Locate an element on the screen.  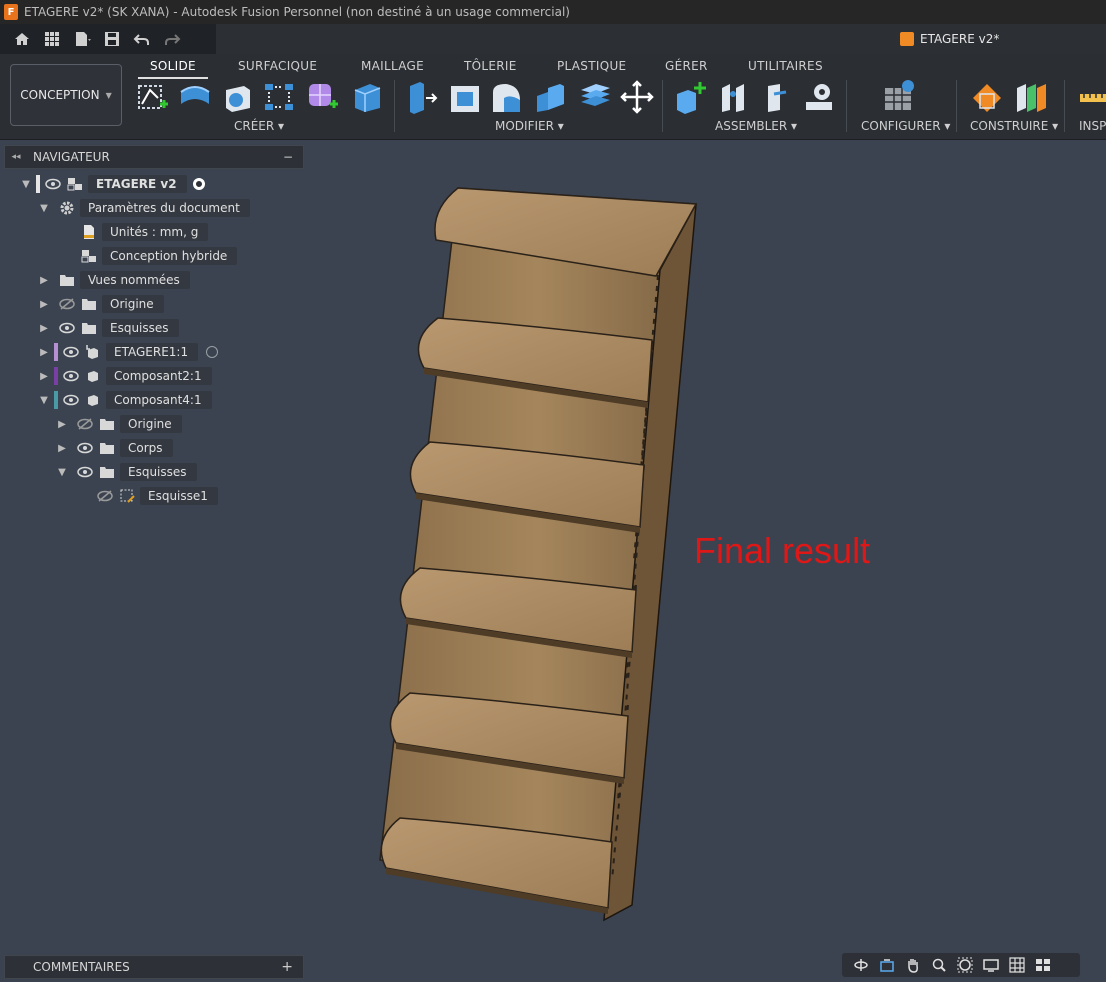
tree-row-document-settings: ▼ Paramètres du document is located at coordinates (144, 208).